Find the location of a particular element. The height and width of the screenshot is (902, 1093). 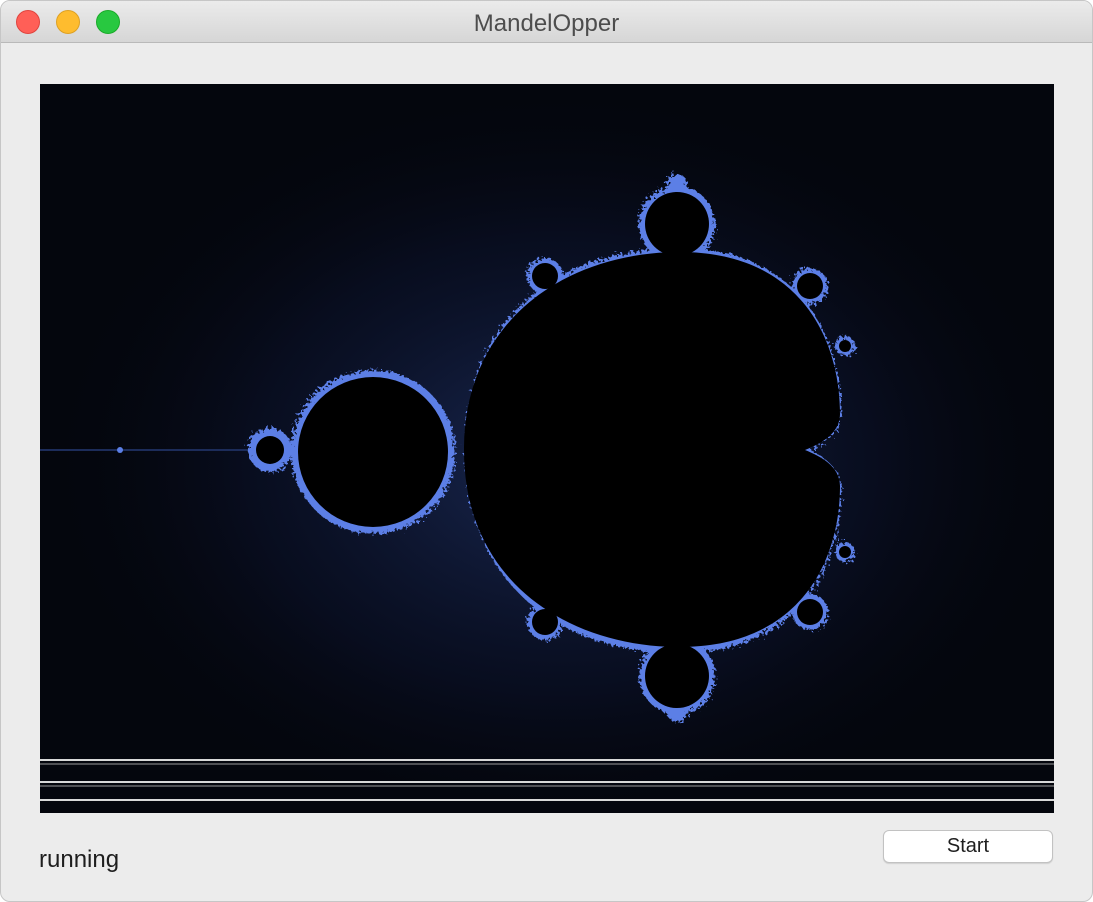

window-title: MandelOpper is located at coordinates (546, 23).